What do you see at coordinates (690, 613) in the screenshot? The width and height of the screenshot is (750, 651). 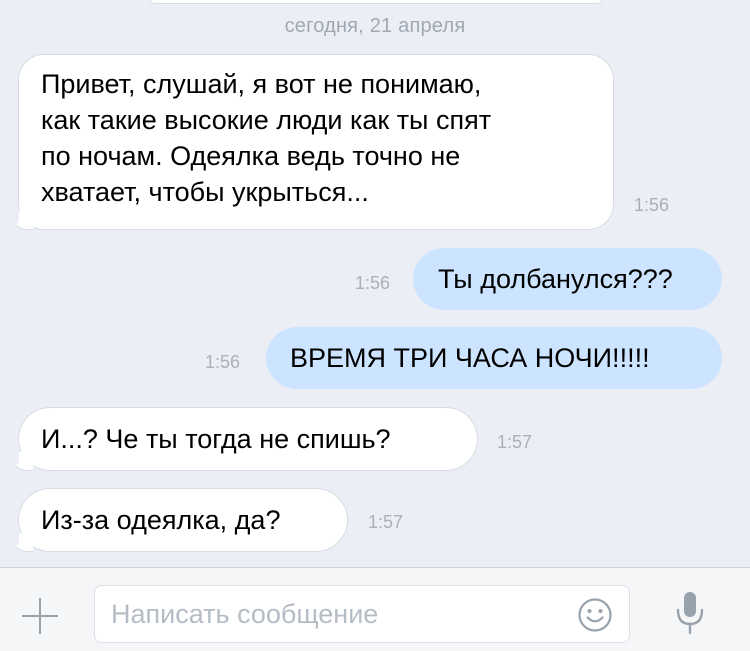 I see `microphone-icon` at bounding box center [690, 613].